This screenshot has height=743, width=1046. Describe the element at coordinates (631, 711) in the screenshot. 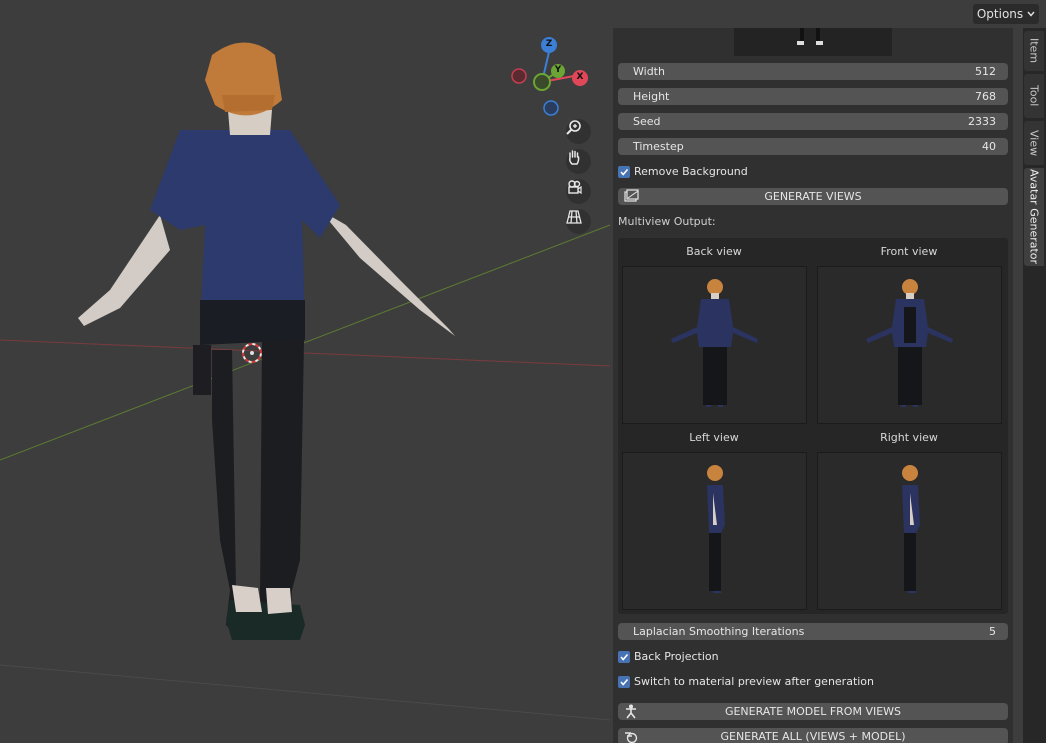

I see `armature-icon` at that location.